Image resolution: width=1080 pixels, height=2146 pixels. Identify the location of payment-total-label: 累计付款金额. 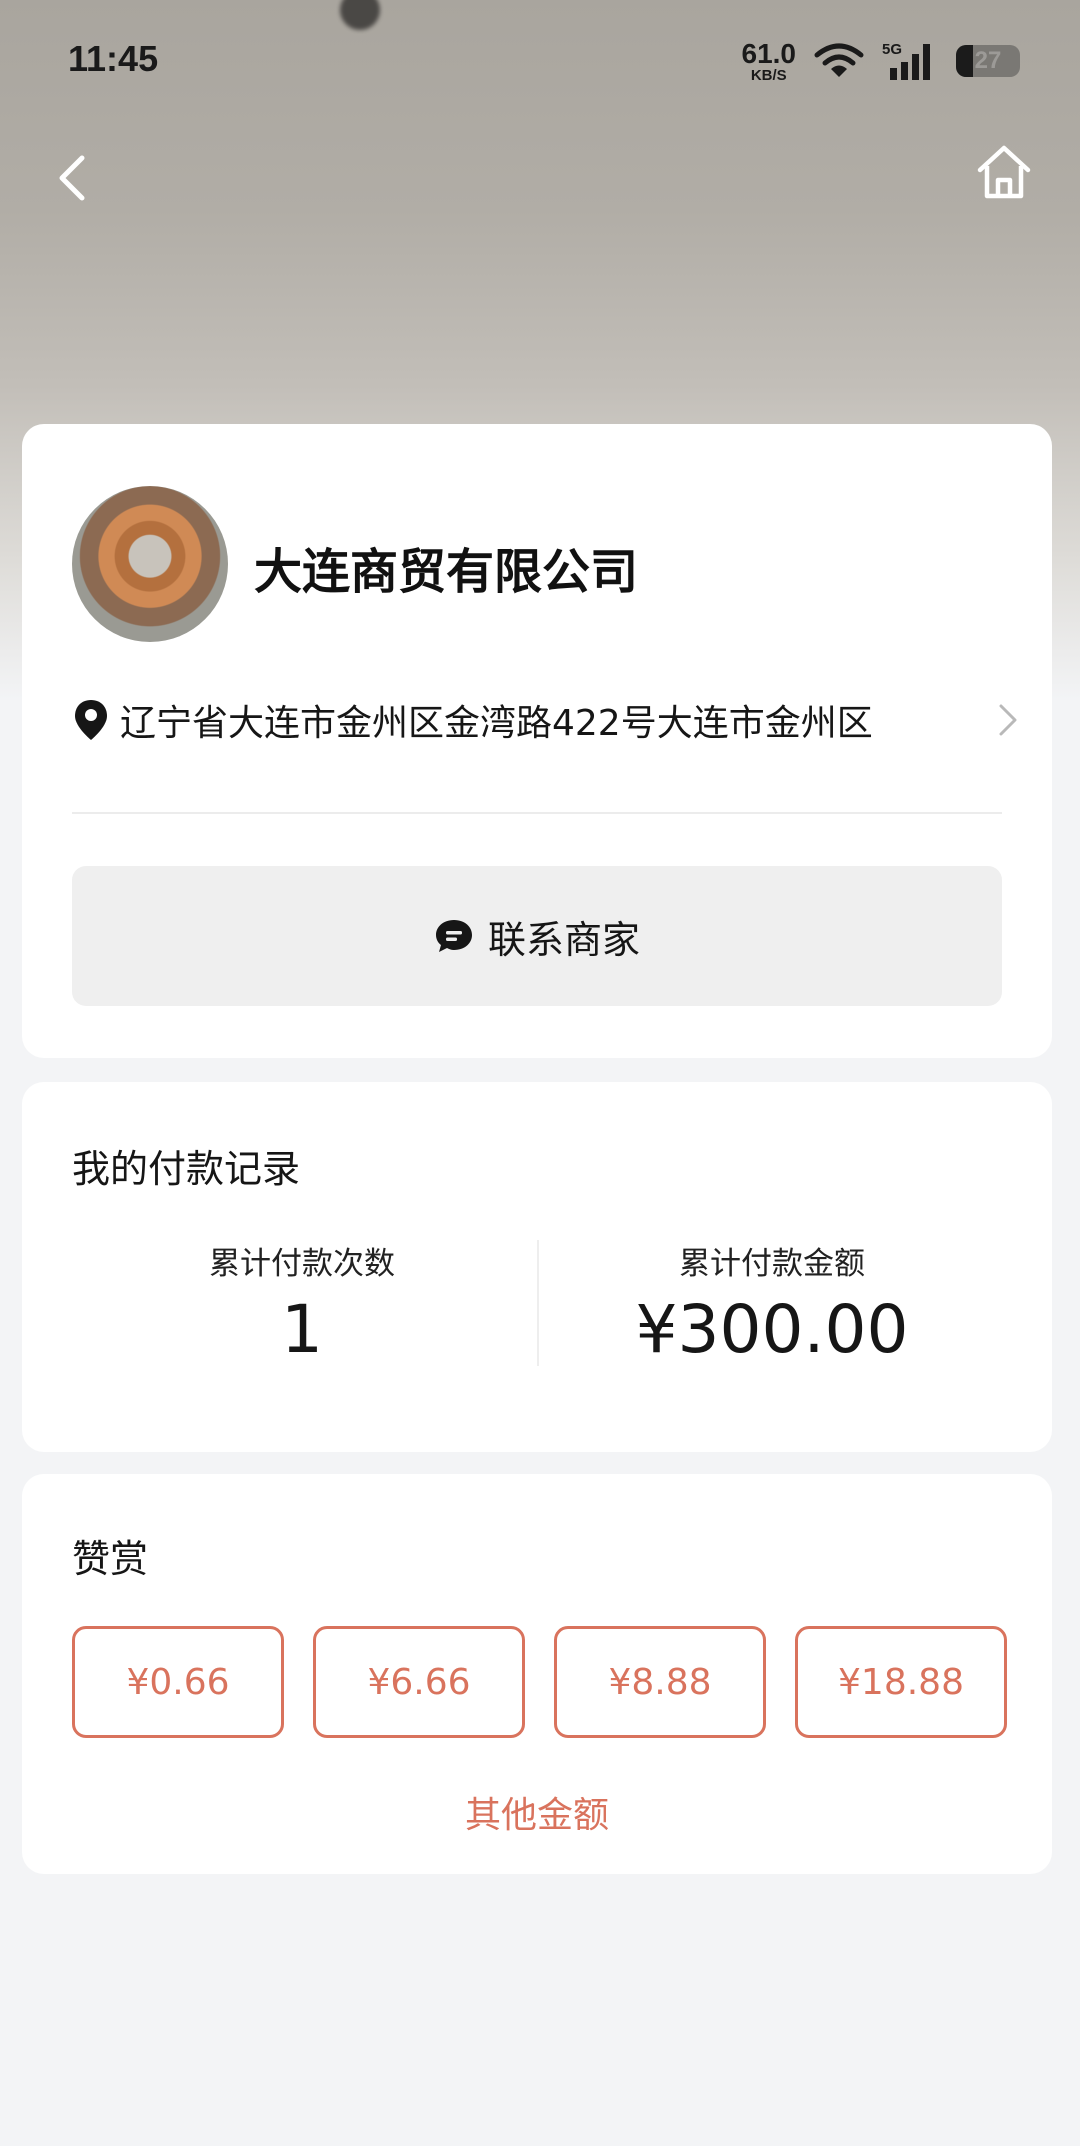
(772, 1264).